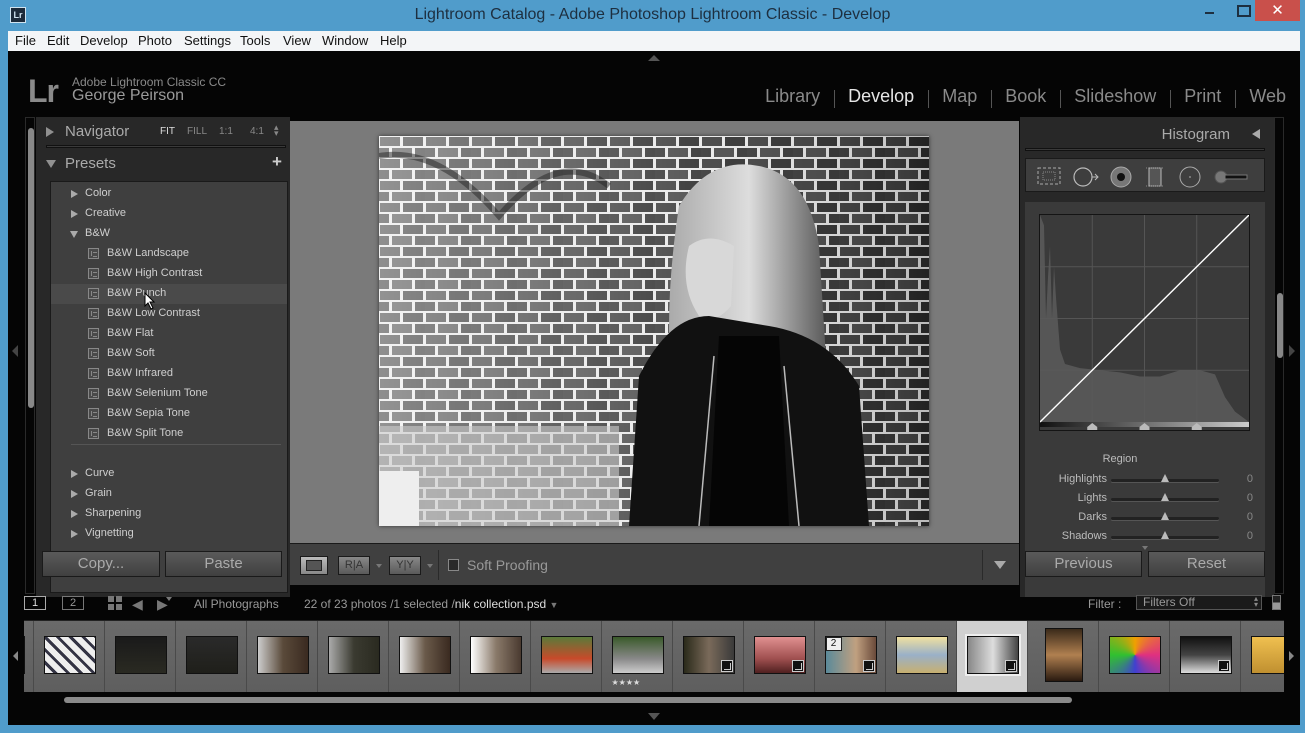  I want to click on preset-folder-bw: B&W, so click(169, 234).